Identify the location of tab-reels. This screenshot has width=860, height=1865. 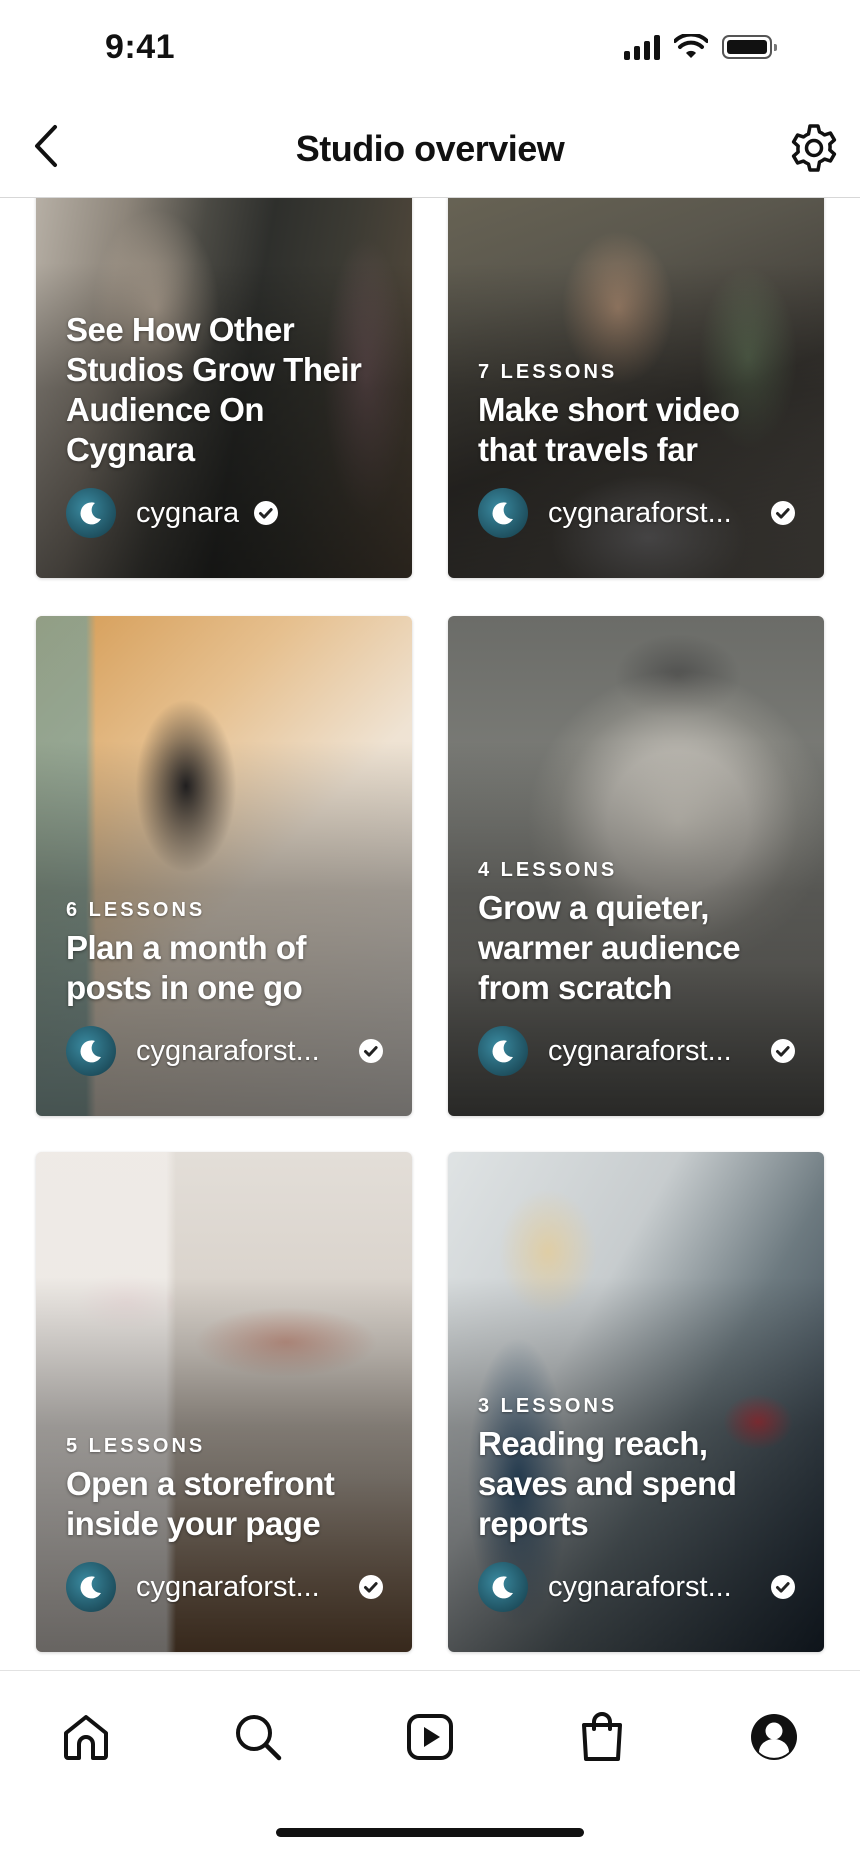
(430, 1737).